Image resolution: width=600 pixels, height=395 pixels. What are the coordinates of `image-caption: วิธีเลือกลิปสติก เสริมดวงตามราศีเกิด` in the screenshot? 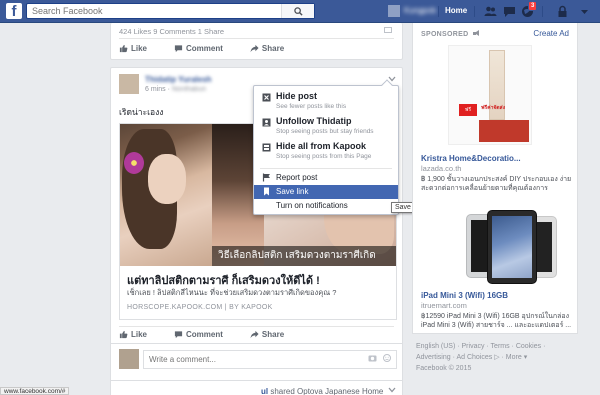 It's located at (304, 256).